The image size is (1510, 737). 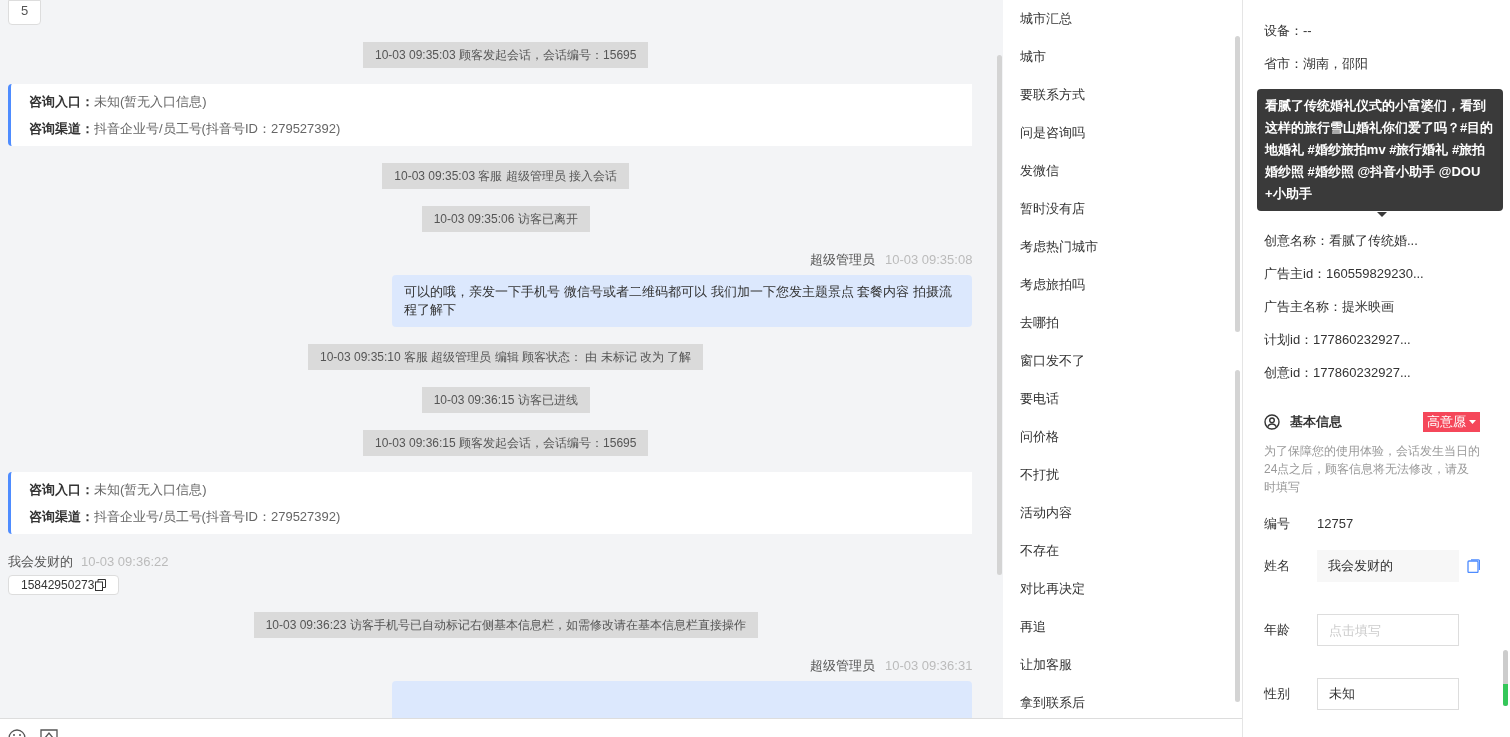 I want to click on quick-reply-item: 再追, so click(x=1033, y=627).